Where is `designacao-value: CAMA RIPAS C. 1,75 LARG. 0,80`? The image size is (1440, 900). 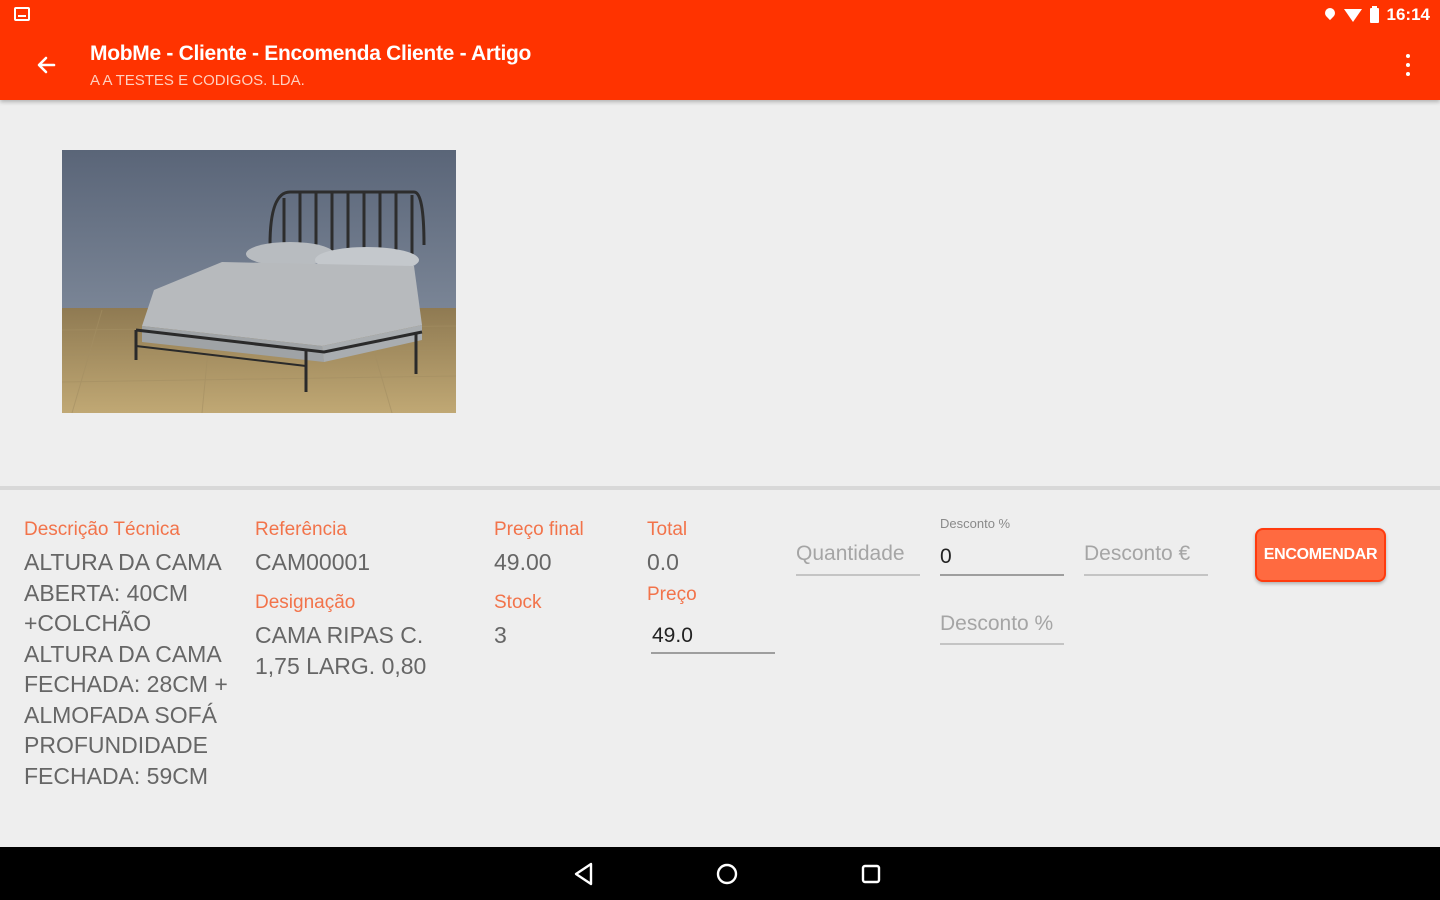 designacao-value: CAMA RIPAS C. 1,75 LARG. 0,80 is located at coordinates (341, 650).